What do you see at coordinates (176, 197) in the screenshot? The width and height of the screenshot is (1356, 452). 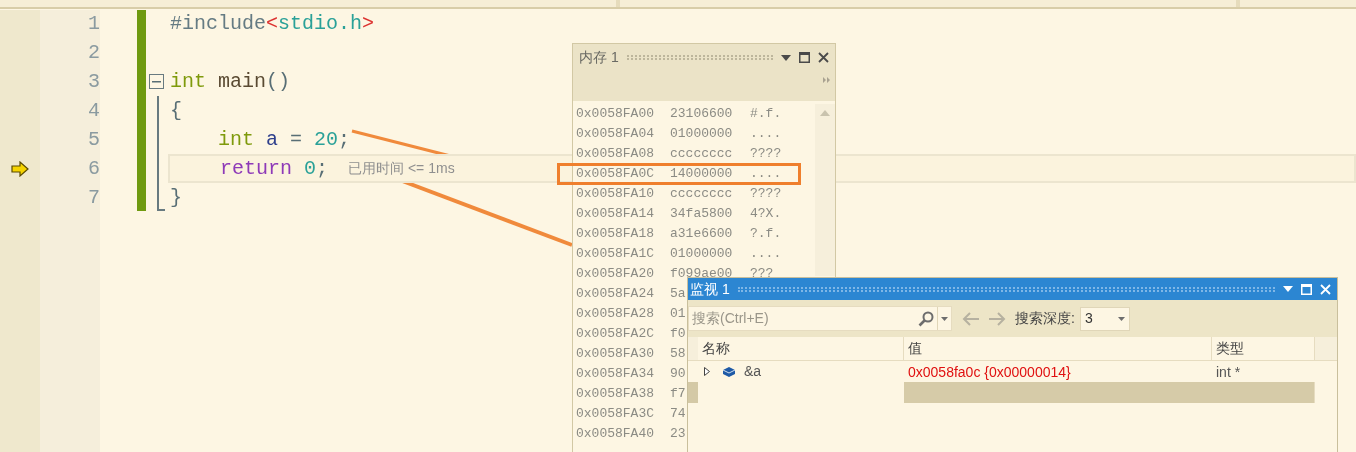 I see `code-token: }` at bounding box center [176, 197].